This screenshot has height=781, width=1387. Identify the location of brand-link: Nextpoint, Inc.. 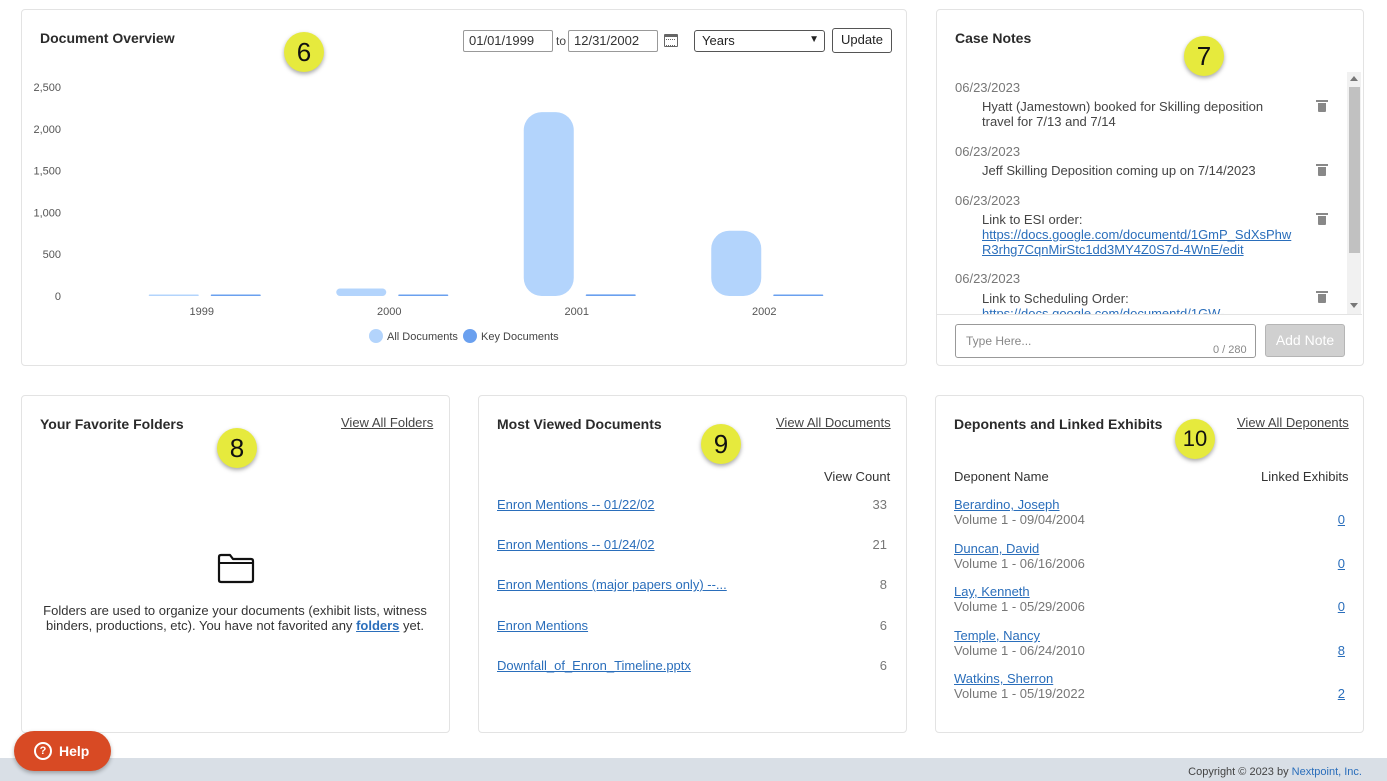
(1327, 772).